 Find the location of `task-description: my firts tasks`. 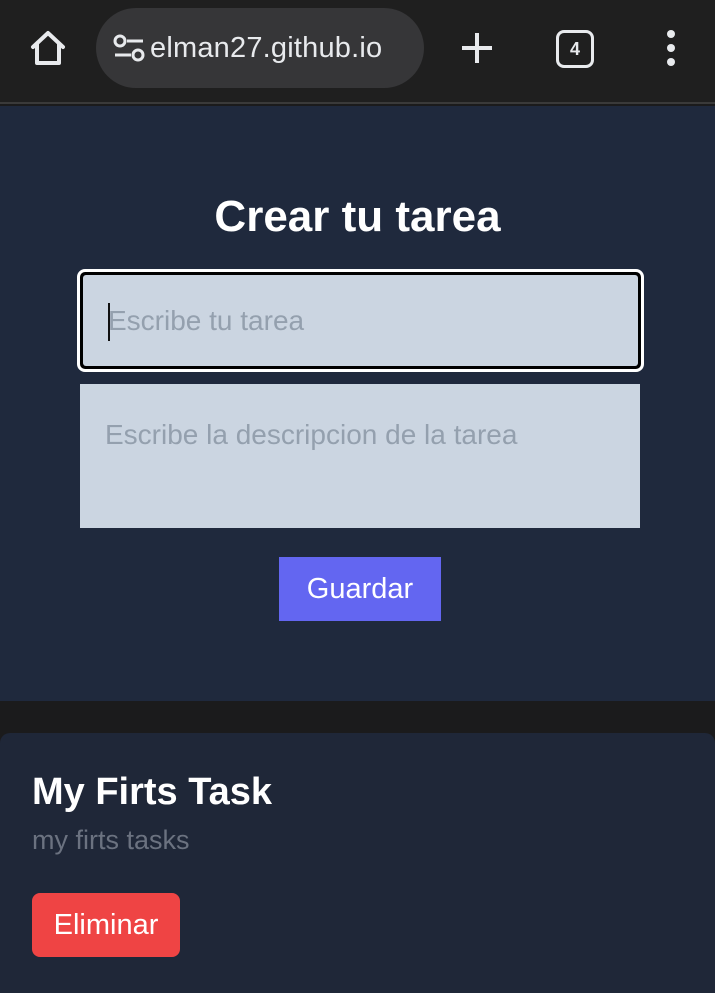

task-description: my firts tasks is located at coordinates (111, 840).